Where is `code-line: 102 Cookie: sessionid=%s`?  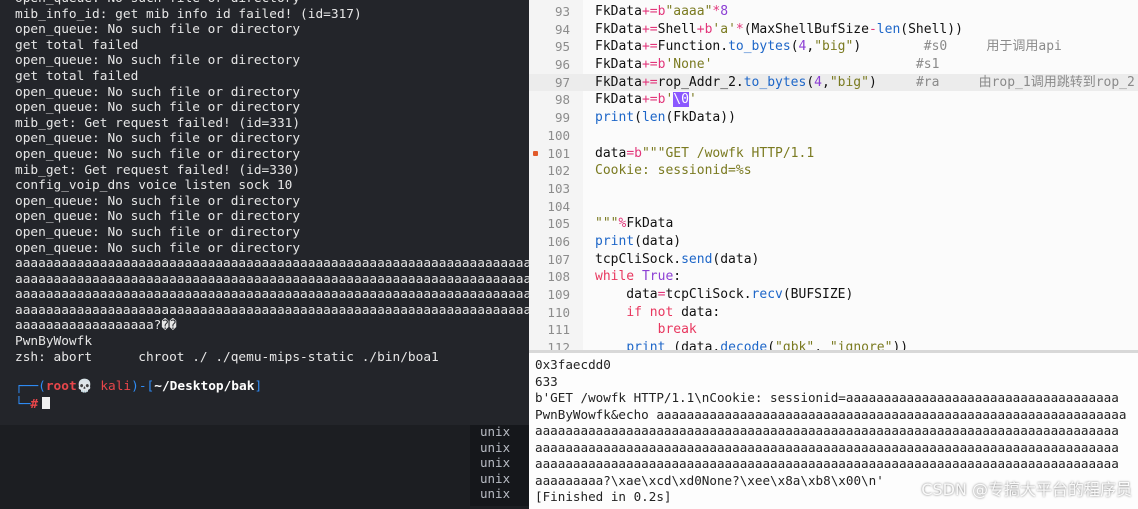 code-line: 102 Cookie: sessionid=%s is located at coordinates (833, 171).